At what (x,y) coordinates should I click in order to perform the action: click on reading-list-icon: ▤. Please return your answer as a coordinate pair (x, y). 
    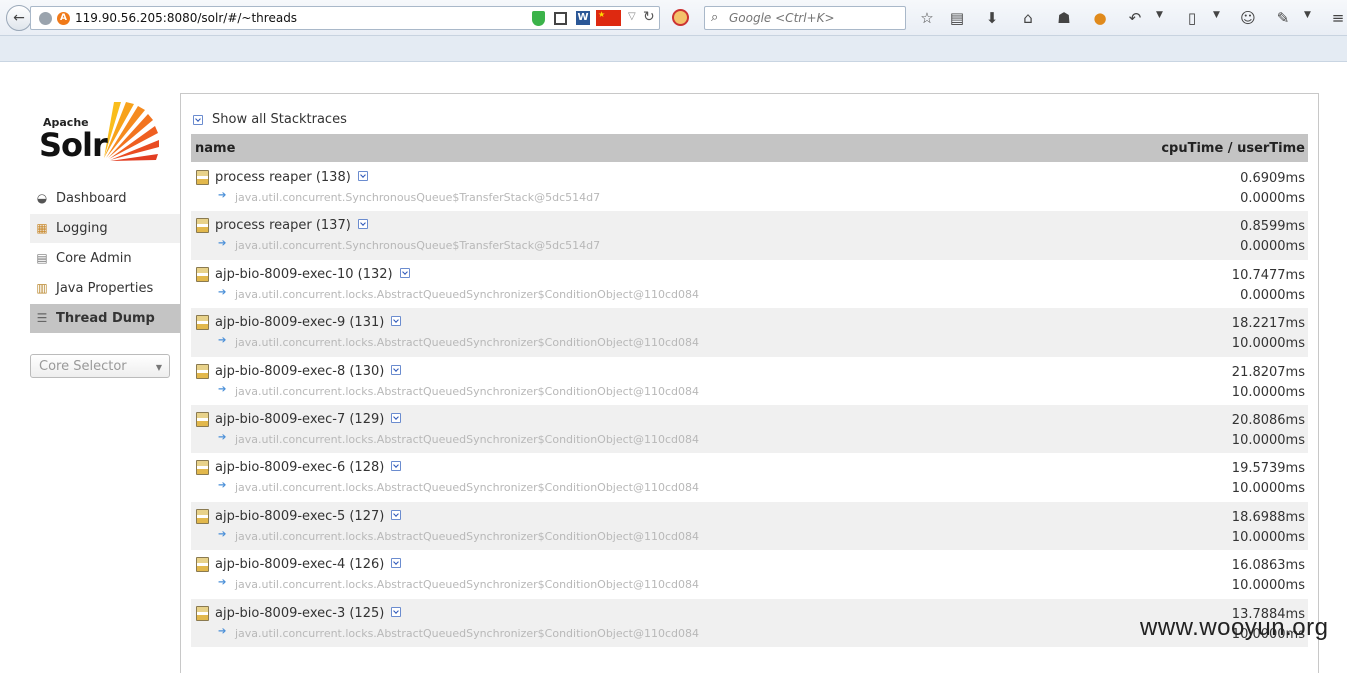
    Looking at the image, I should click on (957, 18).